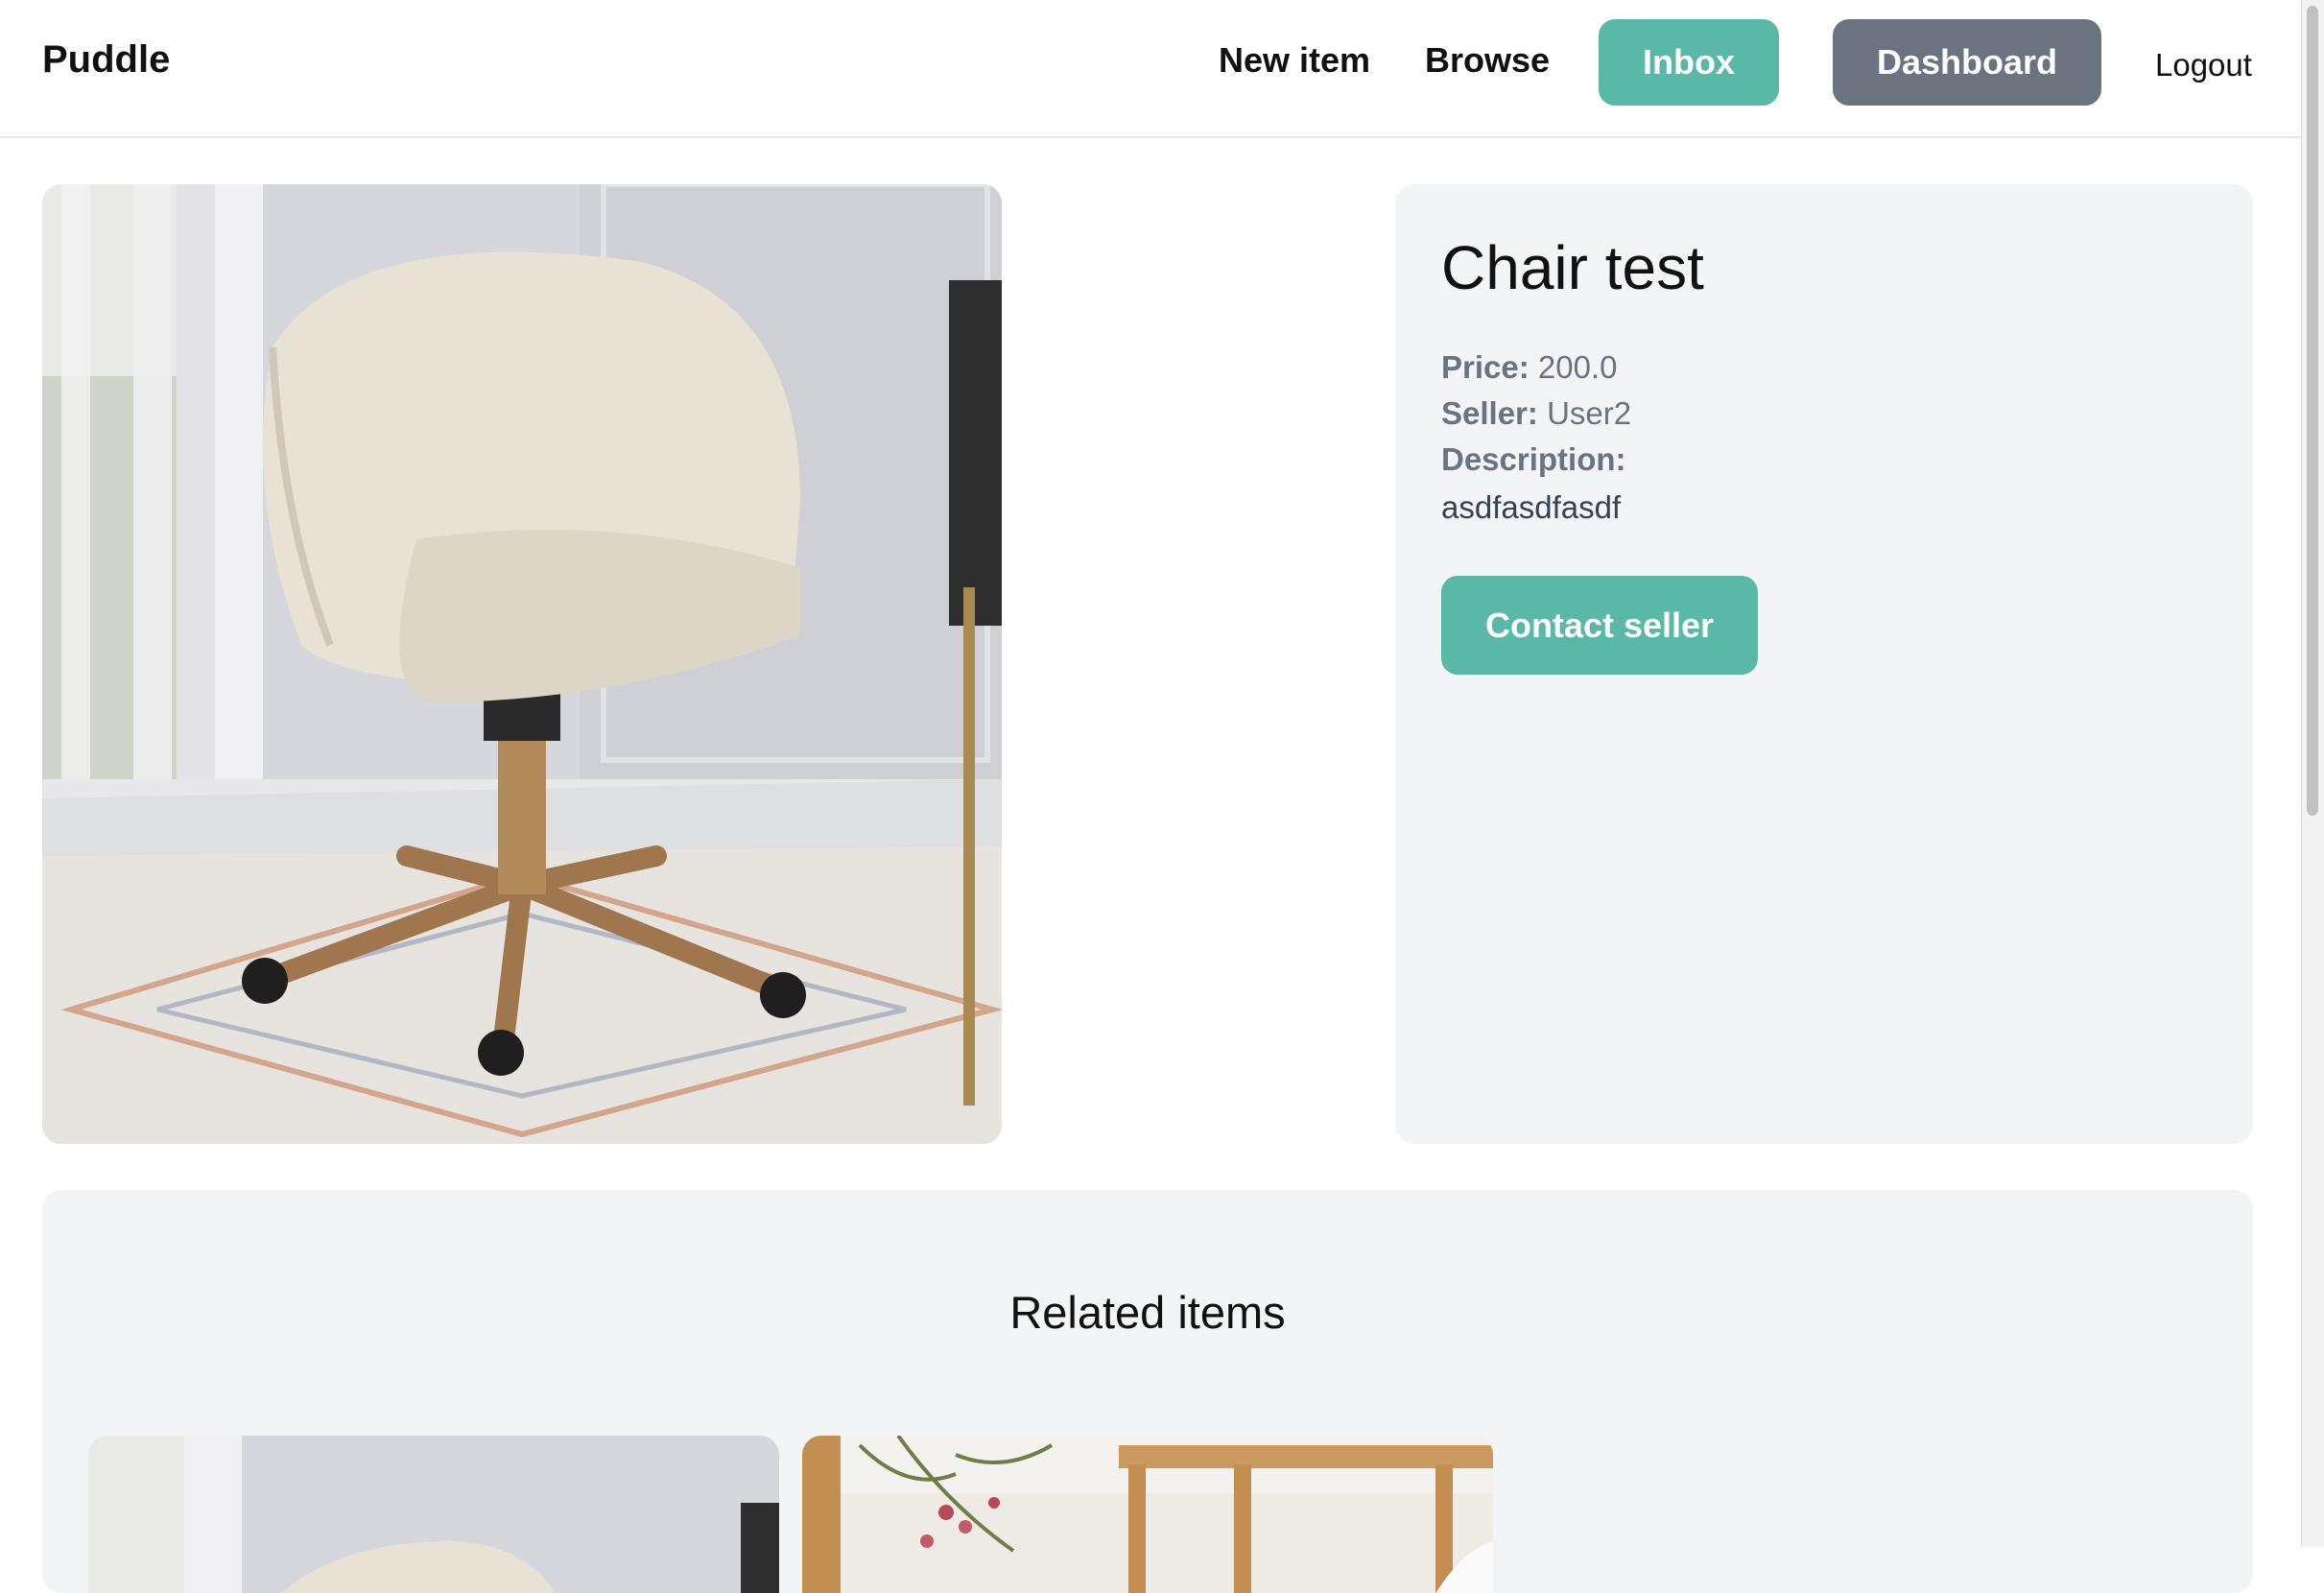  Describe the element at coordinates (1147, 1312) in the screenshot. I see `related-items-title: Related items` at that location.